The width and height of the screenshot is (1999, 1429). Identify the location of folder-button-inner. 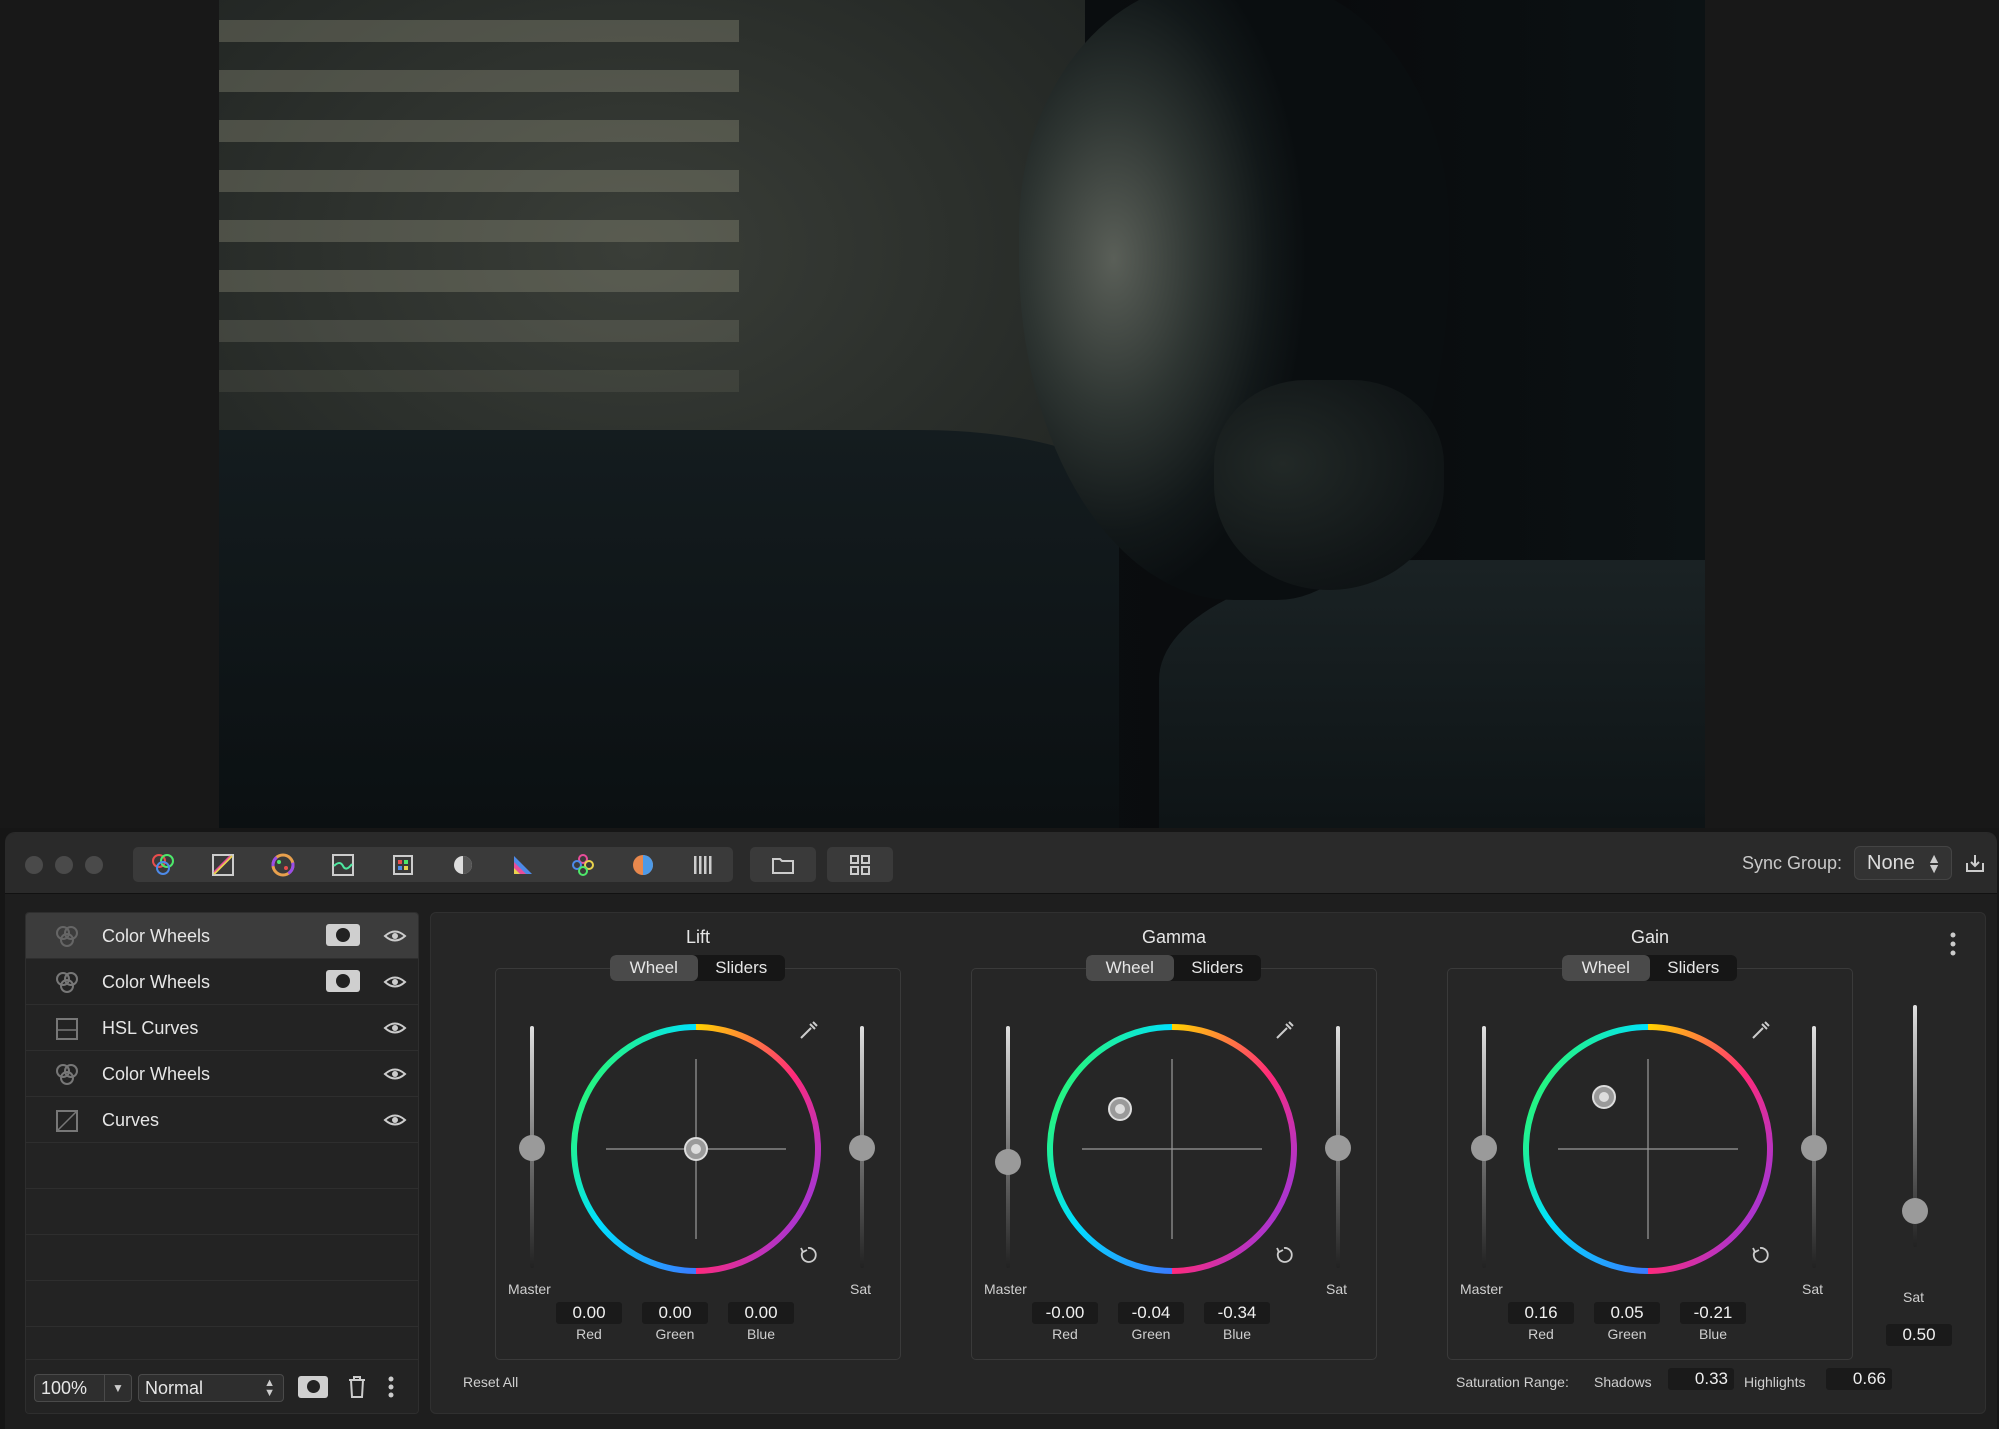
(783, 864).